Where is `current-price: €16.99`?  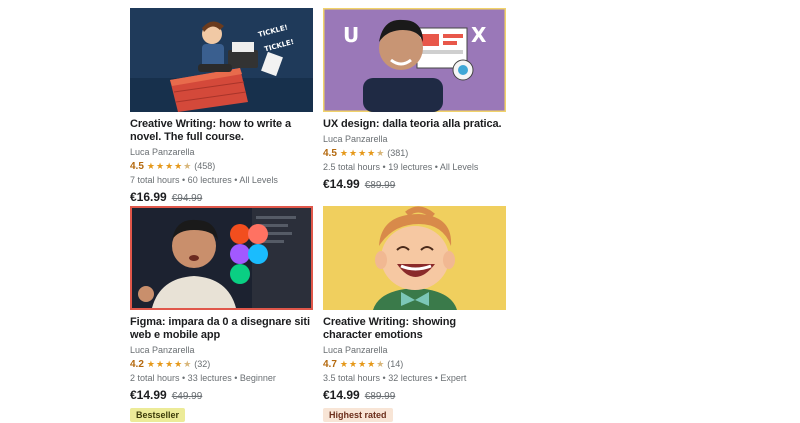 current-price: €16.99 is located at coordinates (148, 197).